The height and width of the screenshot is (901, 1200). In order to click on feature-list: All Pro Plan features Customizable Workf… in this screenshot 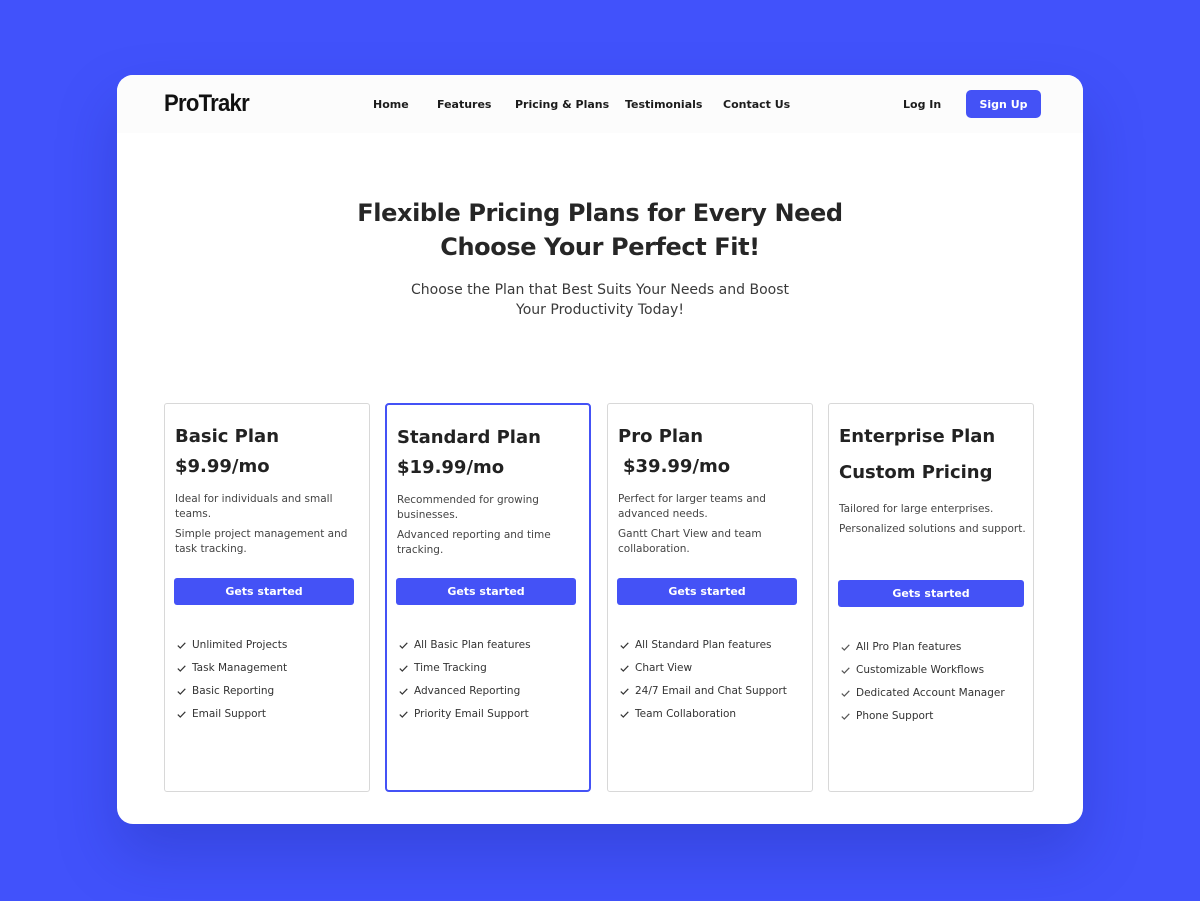, I will do `click(922, 682)`.